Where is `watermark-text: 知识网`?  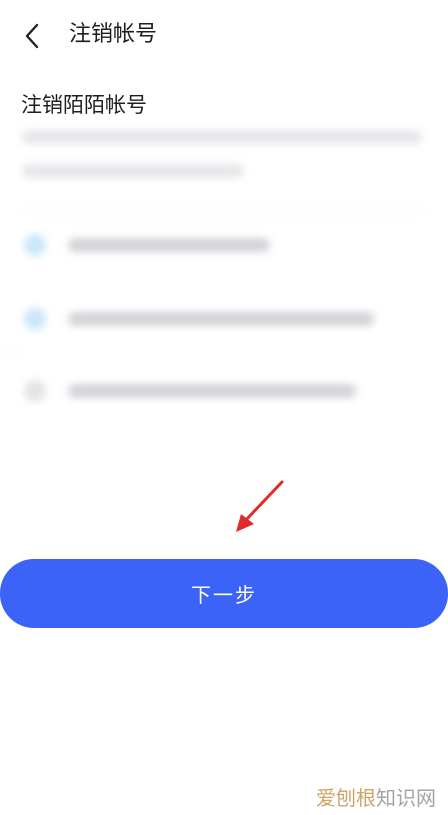 watermark-text: 知识网 is located at coordinates (406, 798).